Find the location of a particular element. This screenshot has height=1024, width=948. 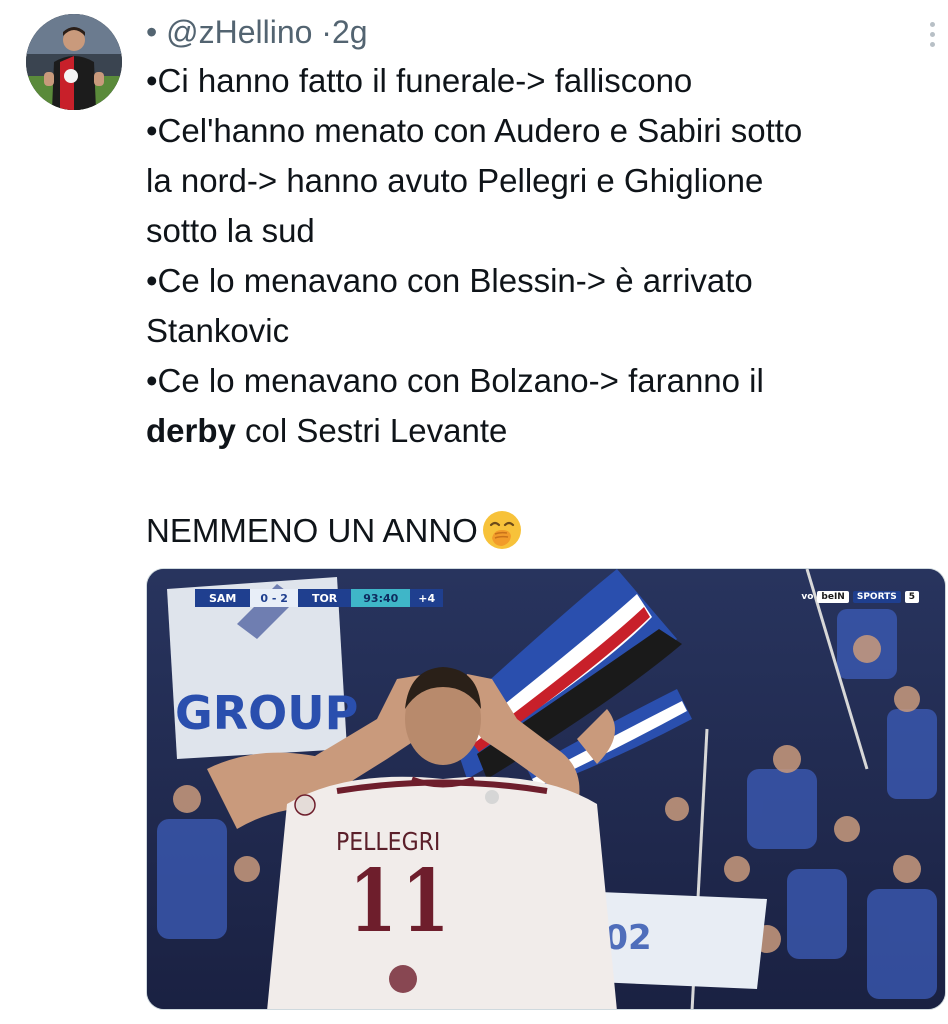

closing-text: NEMMENO UN ANNO is located at coordinates (312, 530).